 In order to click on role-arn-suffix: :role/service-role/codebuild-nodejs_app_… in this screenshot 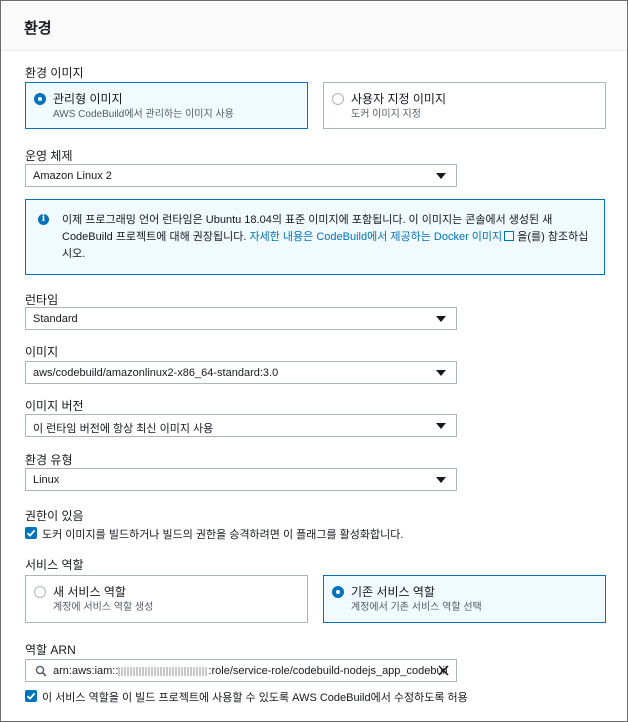, I will do `click(328, 671)`.